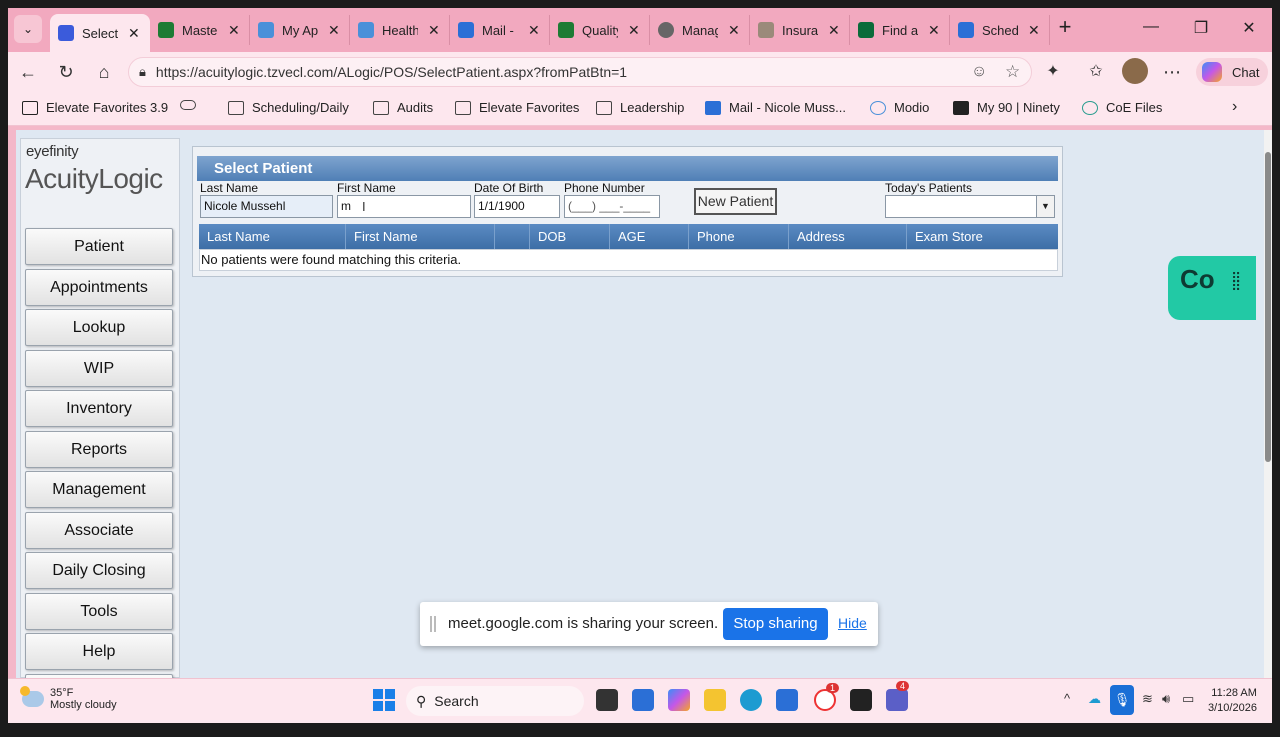 The width and height of the screenshot is (1280, 737). What do you see at coordinates (1065, 27) in the screenshot?
I see `new-tab-button: +` at bounding box center [1065, 27].